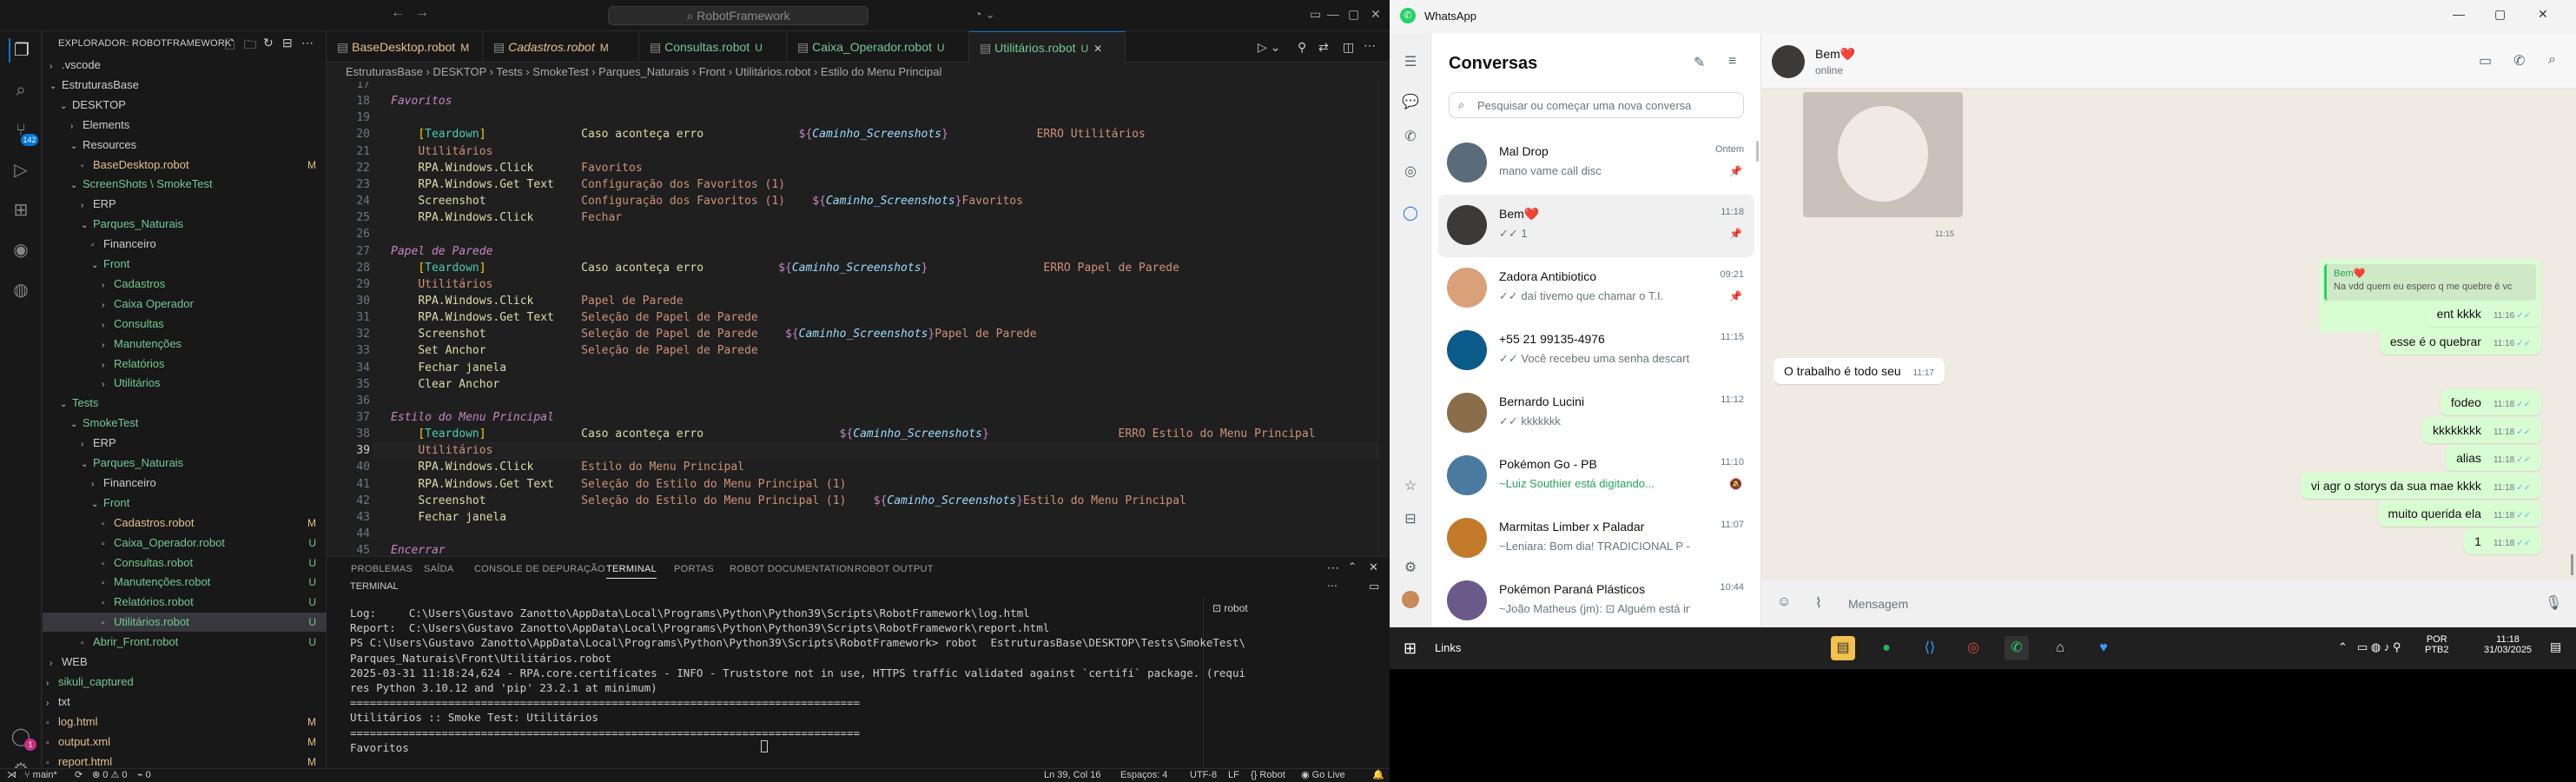 The width and height of the screenshot is (2576, 782). I want to click on back-icon: ←, so click(398, 13).